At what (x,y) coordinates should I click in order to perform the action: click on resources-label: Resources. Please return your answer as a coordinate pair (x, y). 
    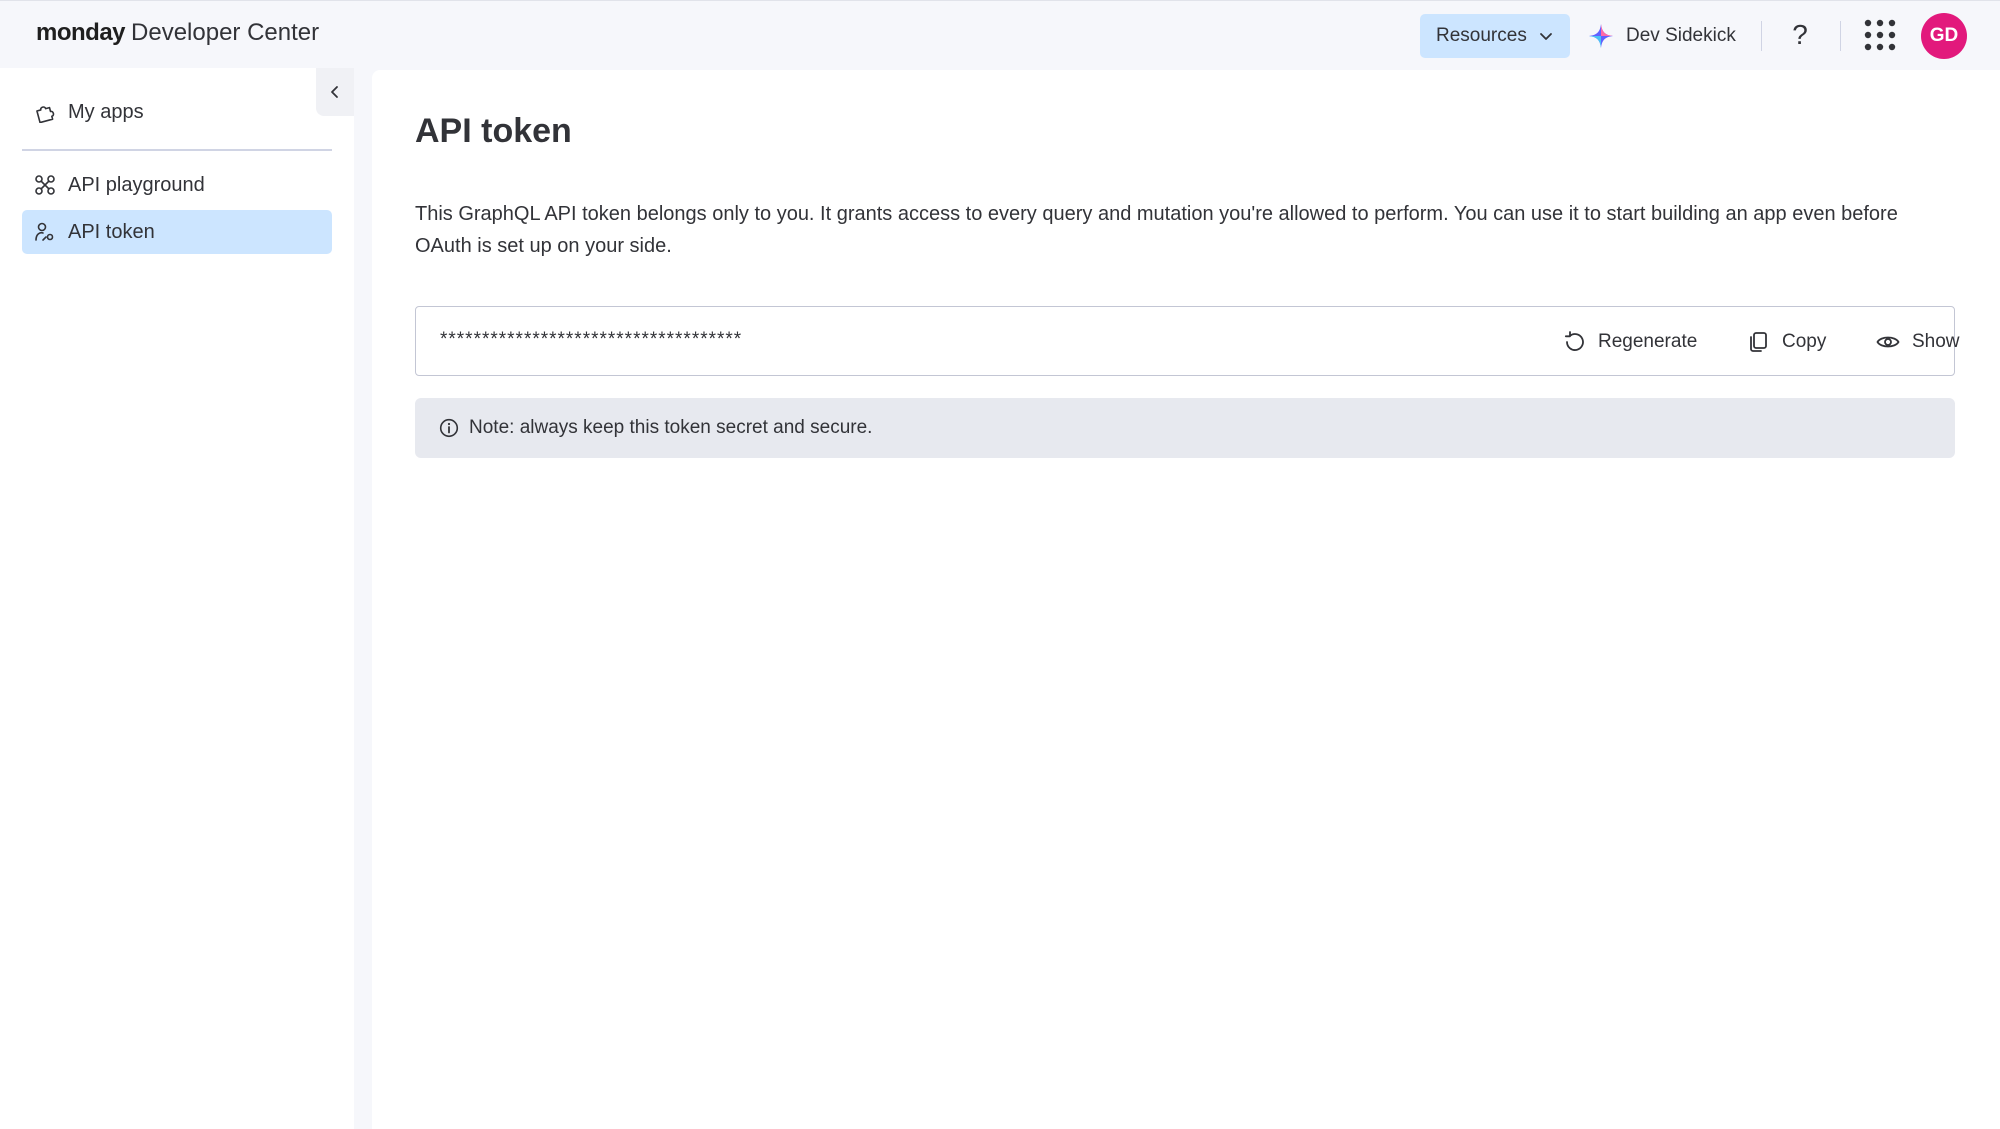
    Looking at the image, I should click on (1481, 35).